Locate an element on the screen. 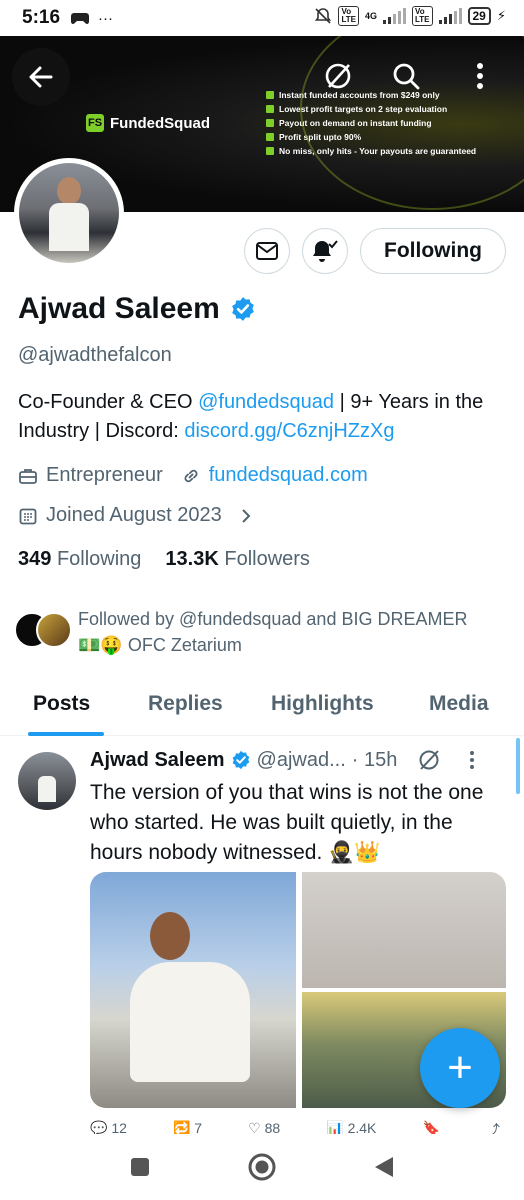 The image size is (524, 1200). profile-tabs: Posts Replies Highlights Media is located at coordinates (262, 709).